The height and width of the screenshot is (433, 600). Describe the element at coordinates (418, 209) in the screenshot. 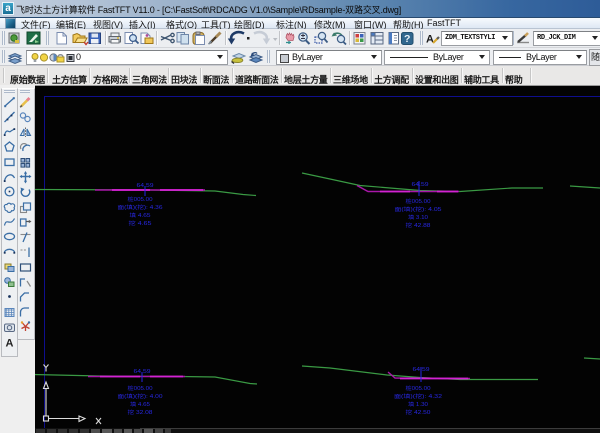

I see `svg-text: 面(填)(挖): 4.05` at that location.